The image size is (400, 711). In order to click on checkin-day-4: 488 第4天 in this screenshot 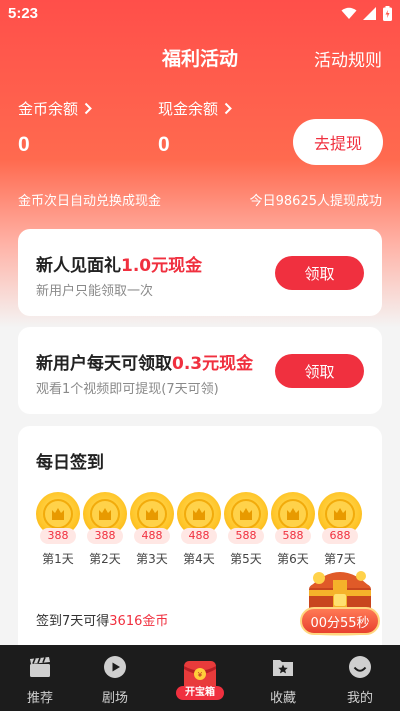, I will do `click(199, 530)`.